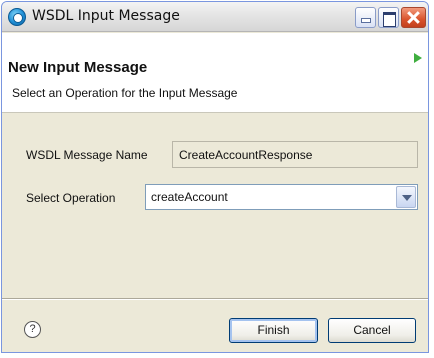  Describe the element at coordinates (17, 17) in the screenshot. I see `app-icon` at that location.